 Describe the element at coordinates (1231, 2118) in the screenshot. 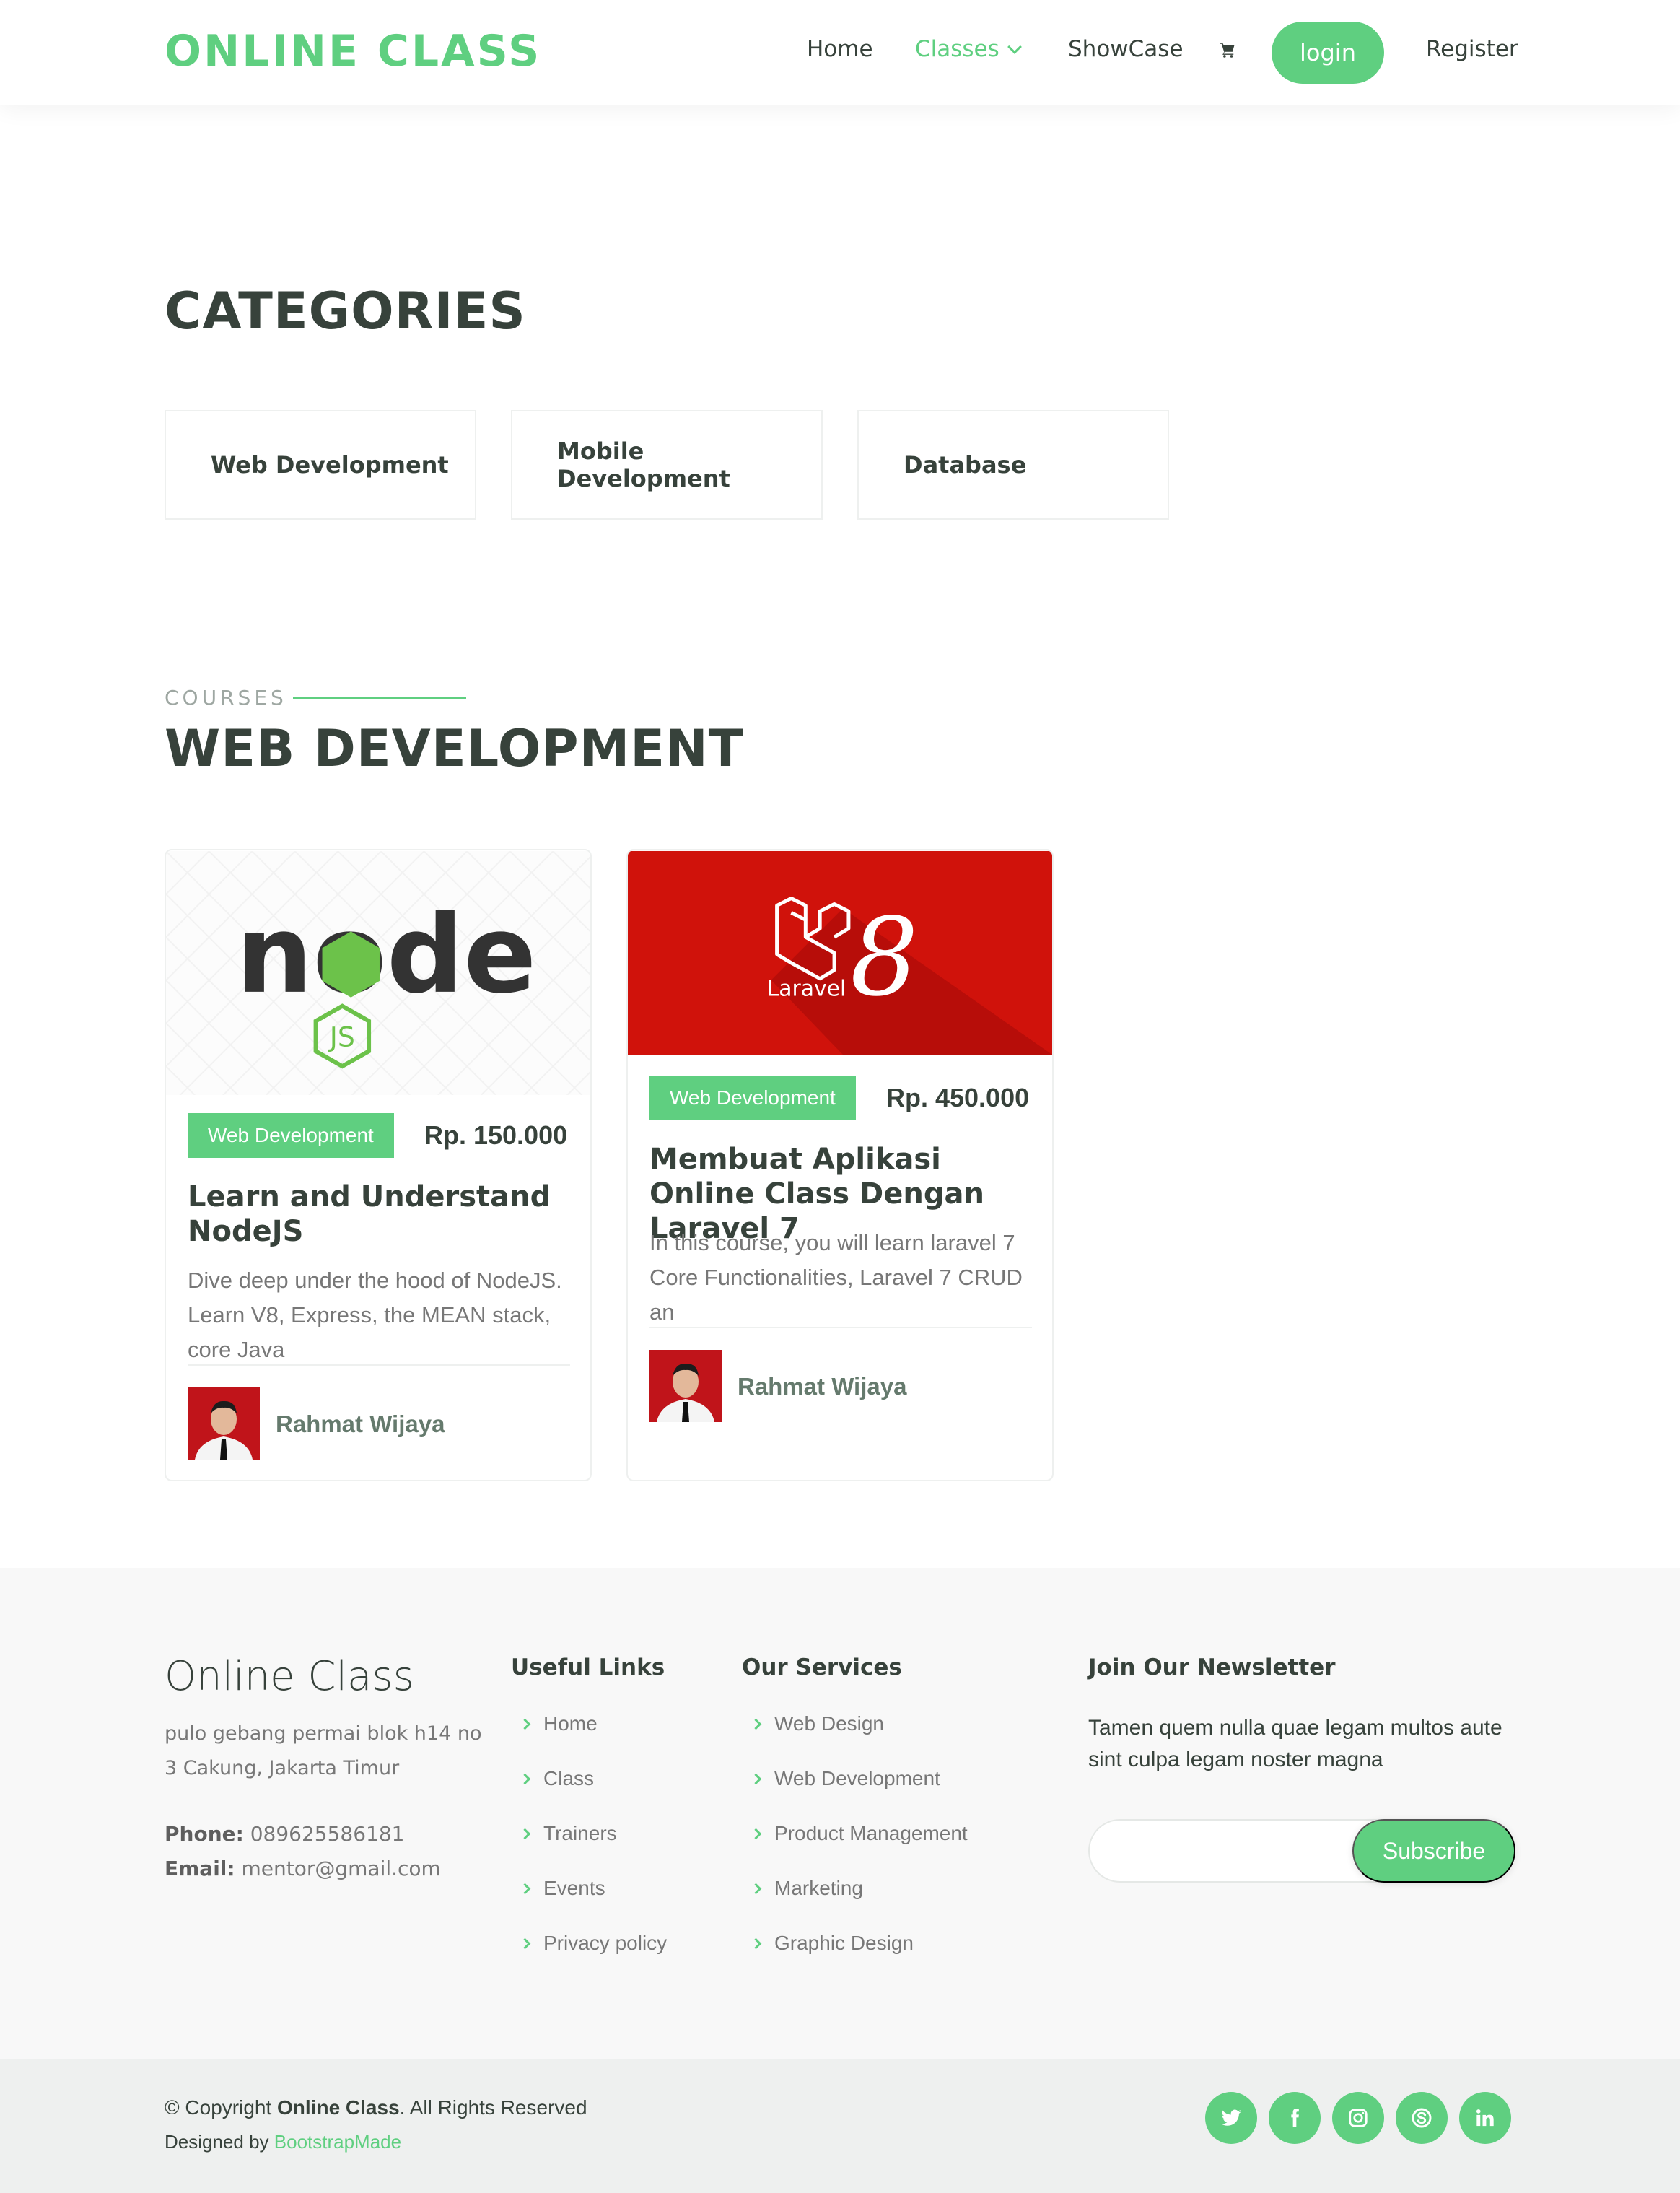

I see `twitter-icon` at that location.